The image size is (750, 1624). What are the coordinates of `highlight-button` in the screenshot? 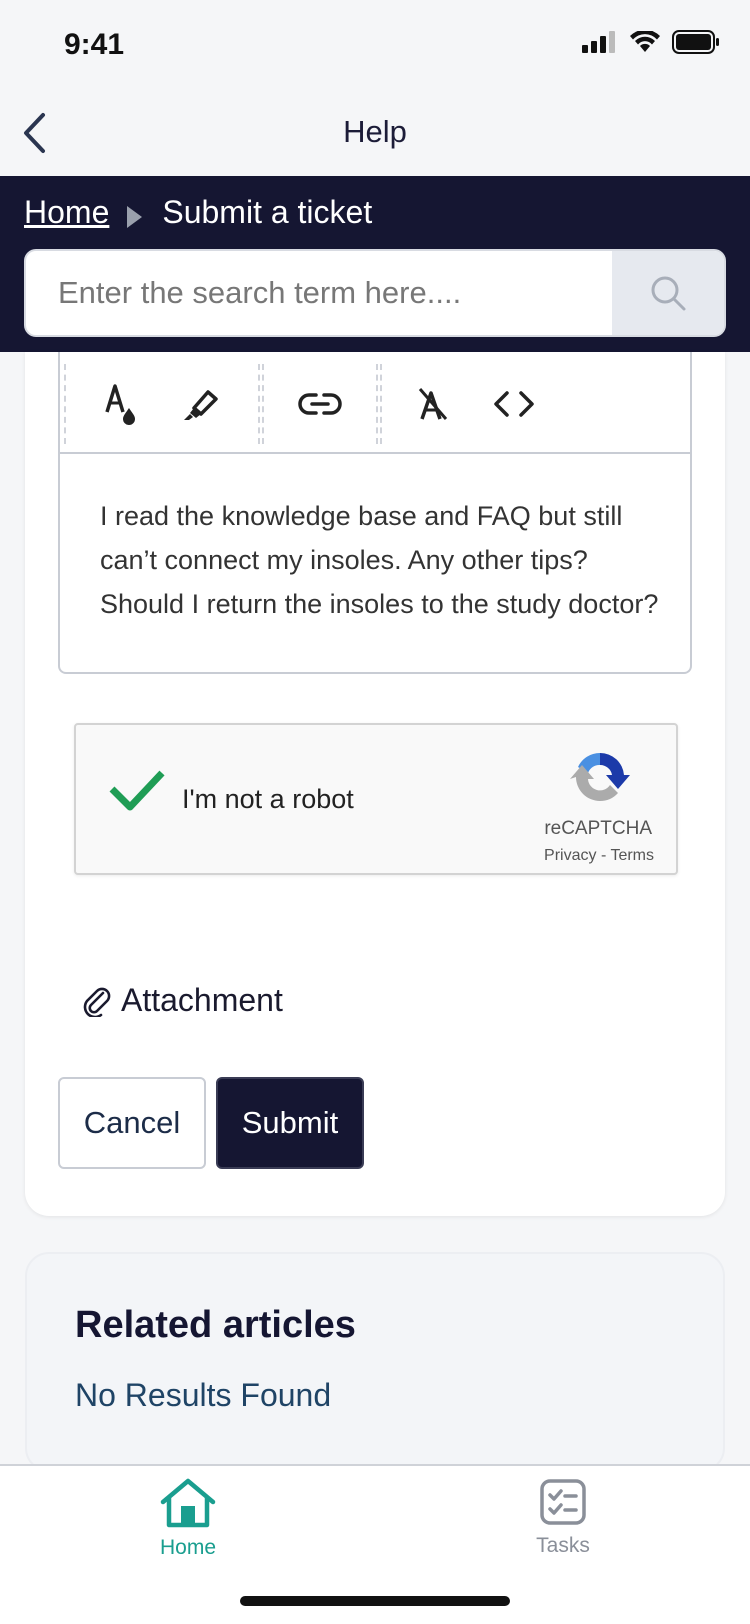 It's located at (200, 404).